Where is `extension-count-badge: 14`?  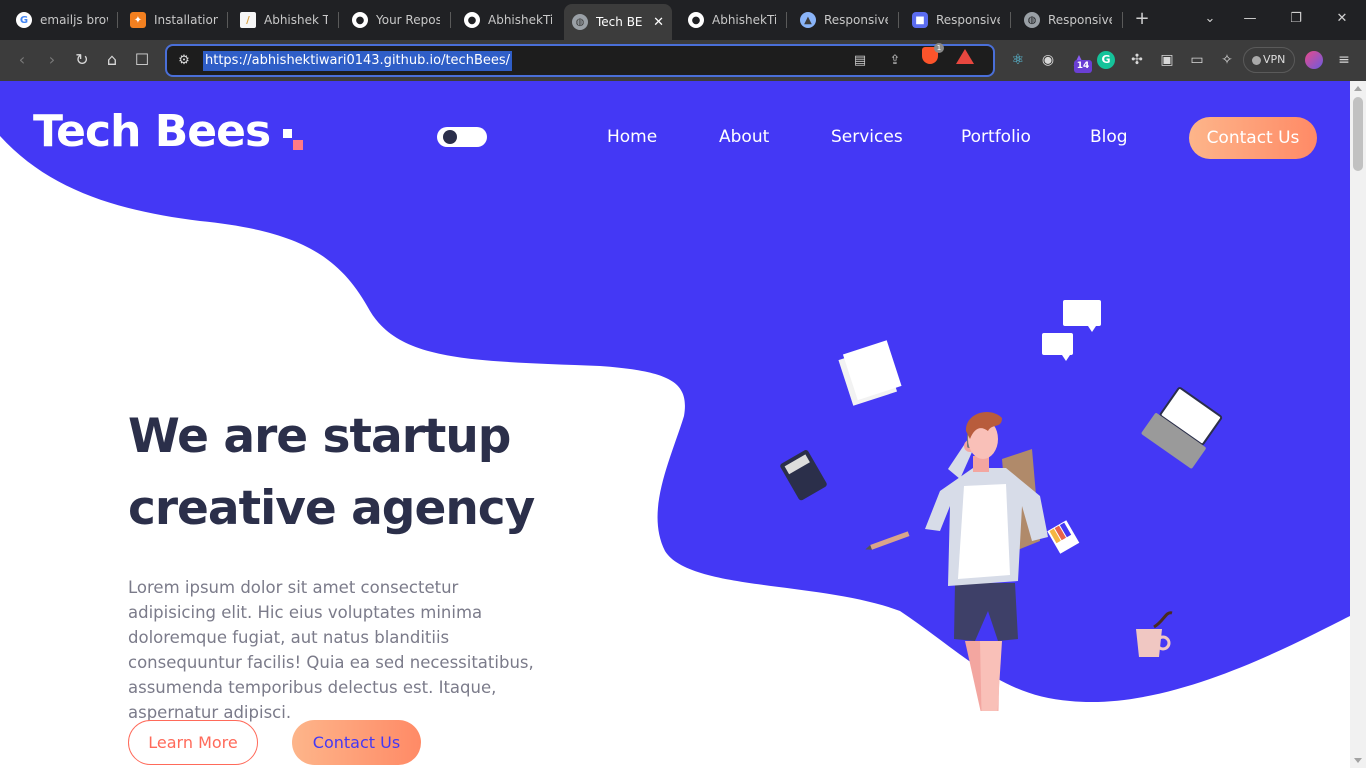 extension-count-badge: 14 is located at coordinates (1083, 66).